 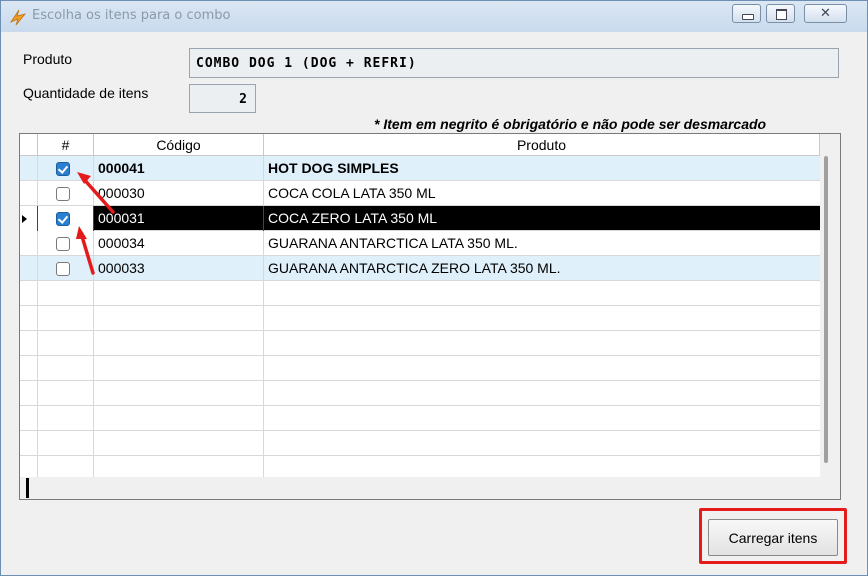 I want to click on annotation-arrows, so click(x=95, y=223).